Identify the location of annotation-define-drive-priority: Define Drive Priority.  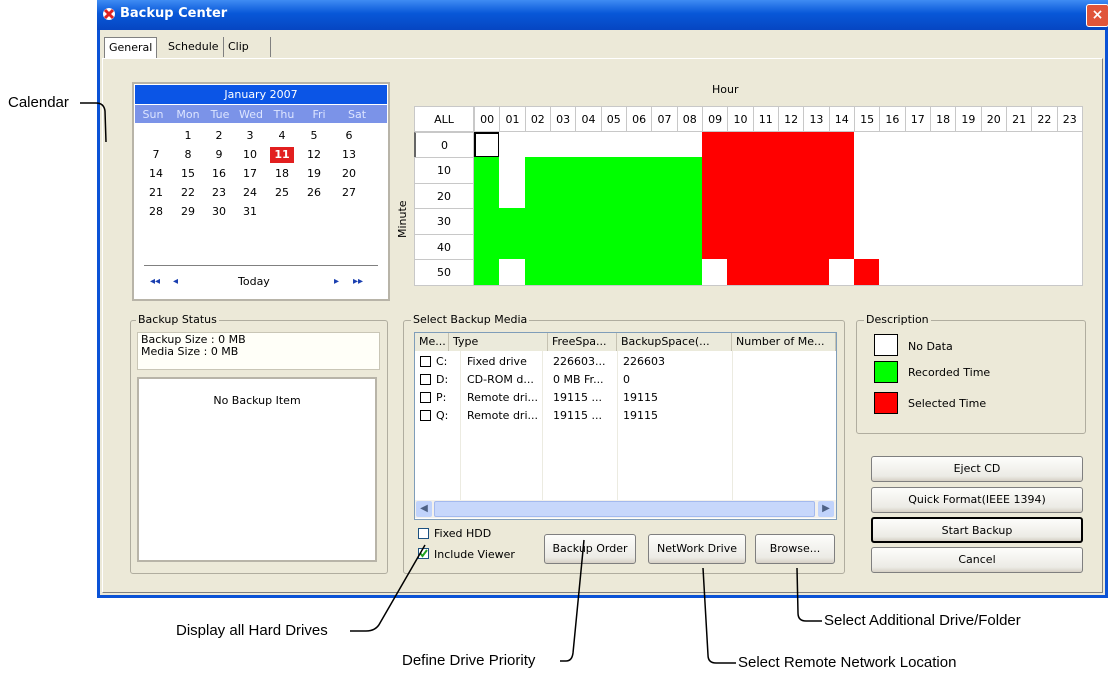
(469, 660).